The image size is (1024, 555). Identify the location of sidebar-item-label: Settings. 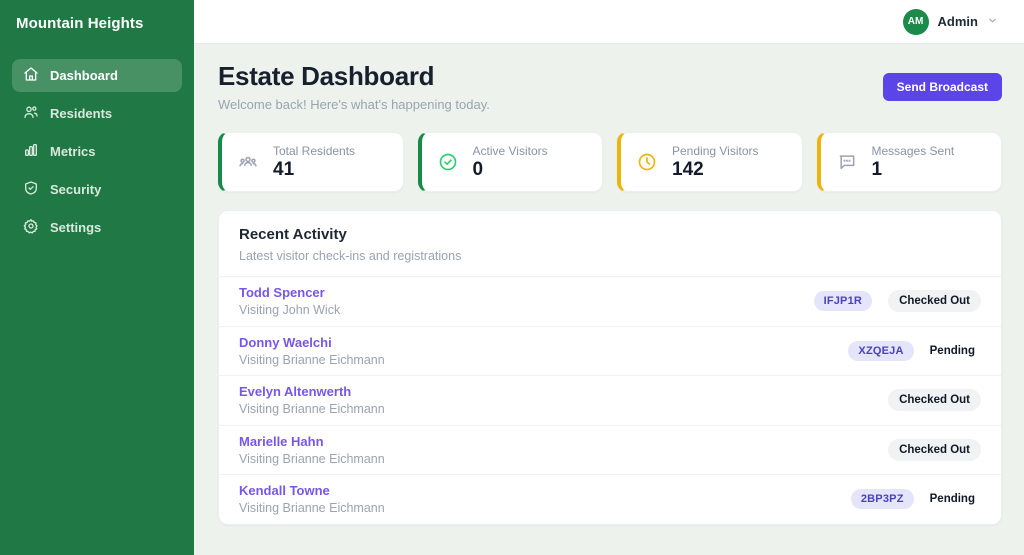
(76, 227).